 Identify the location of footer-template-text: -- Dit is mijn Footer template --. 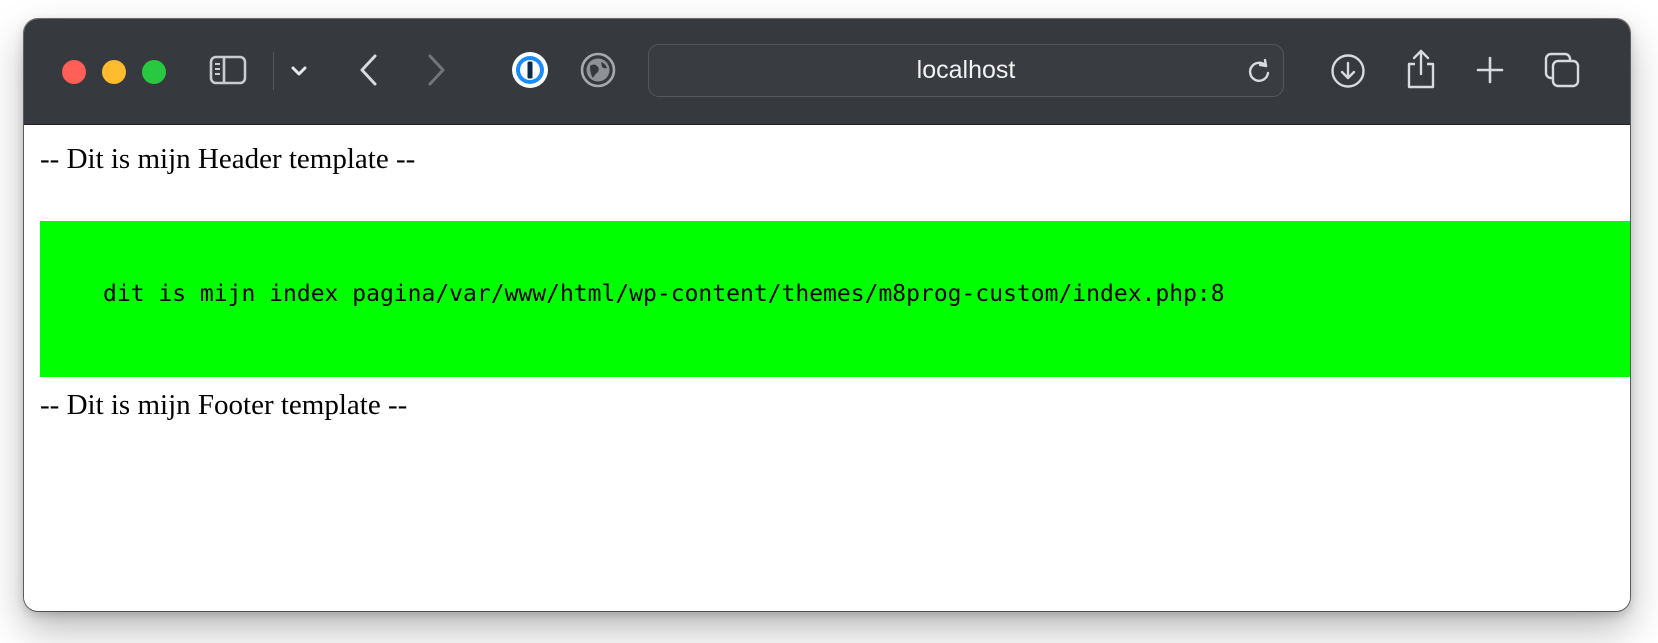
(224, 405).